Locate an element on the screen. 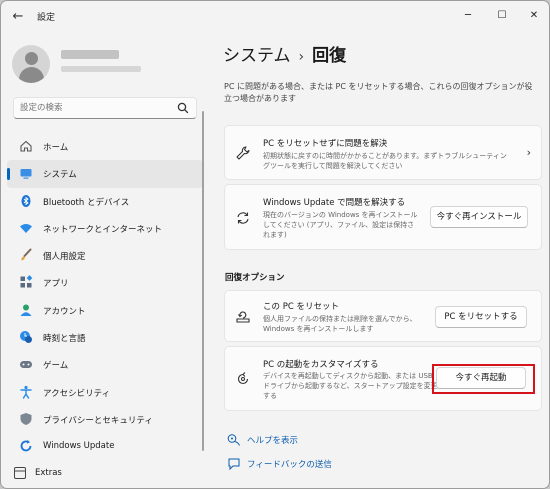 The image size is (550, 489). sidebar-item-label: ネットワークとインターネット is located at coordinates (103, 229).